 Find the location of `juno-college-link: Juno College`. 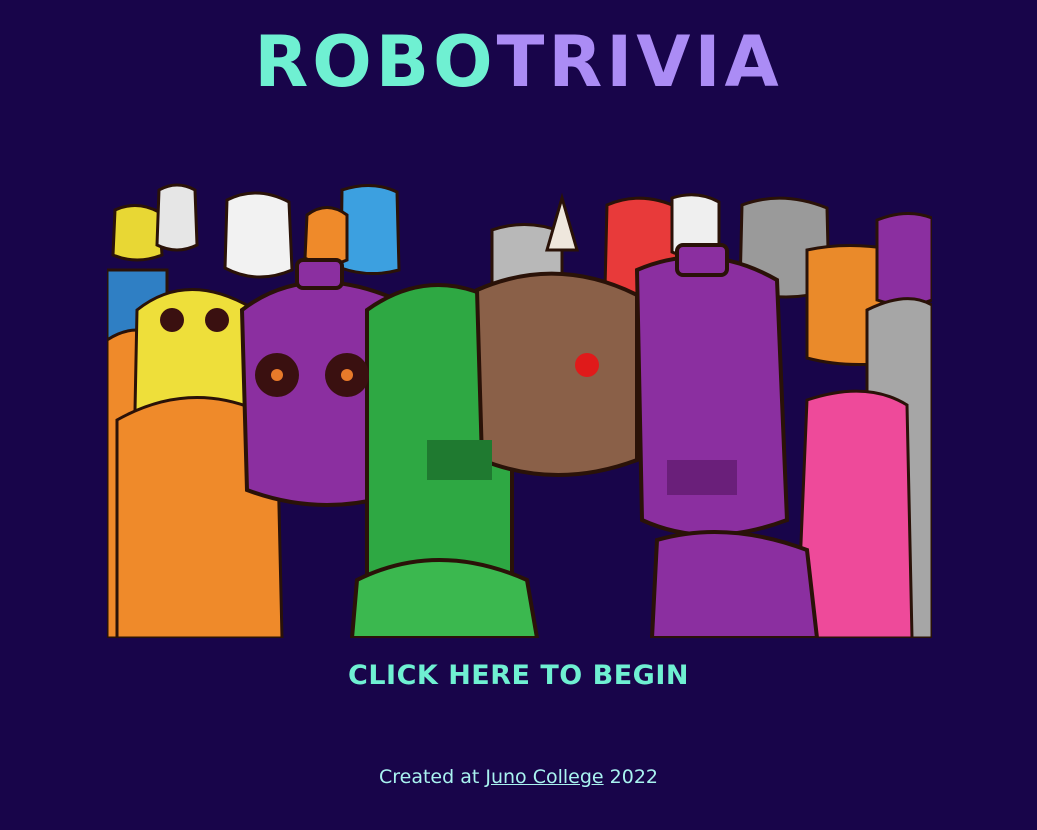

juno-college-link: Juno College is located at coordinates (544, 777).